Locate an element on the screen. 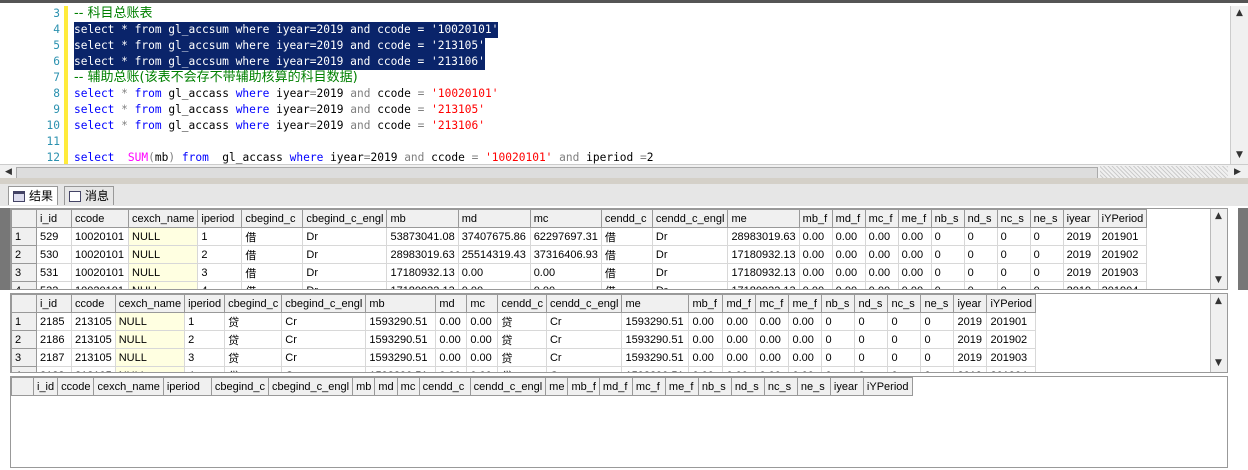 The width and height of the screenshot is (1248, 470). table-cell: 201901 is located at coordinates (1011, 321).